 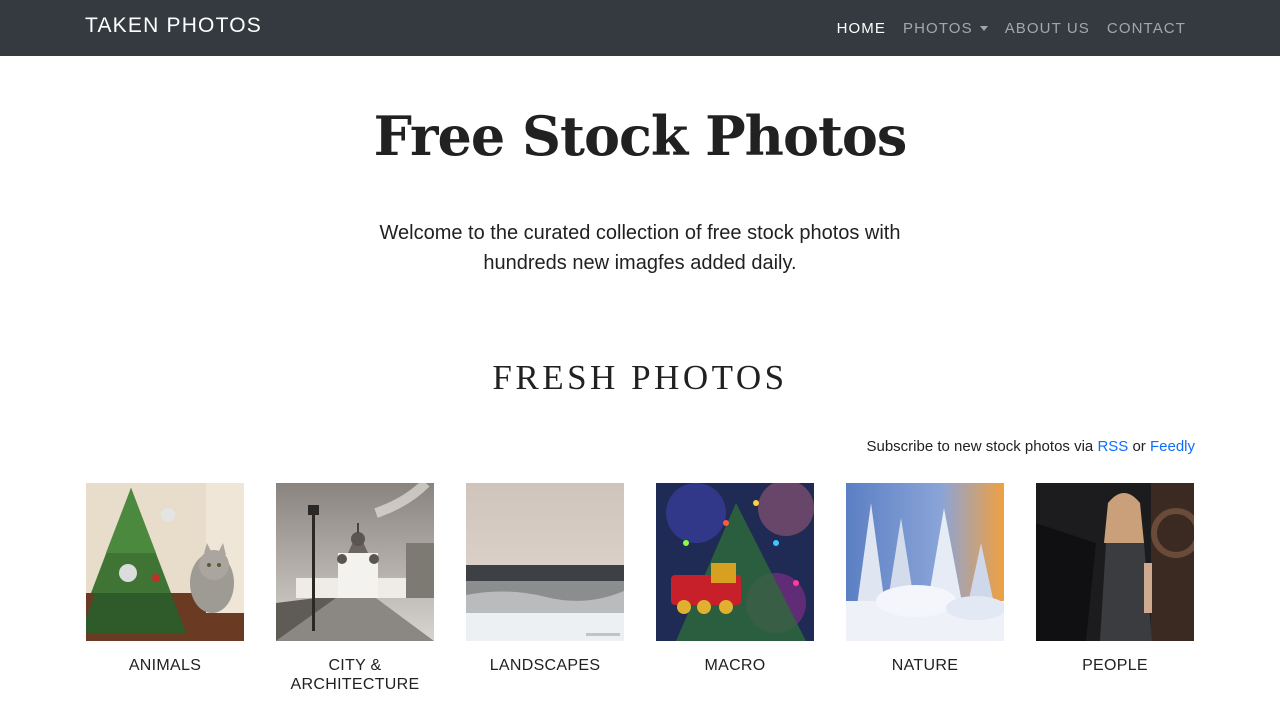 I want to click on nav-about-label: ABOUT US, so click(x=1047, y=28).